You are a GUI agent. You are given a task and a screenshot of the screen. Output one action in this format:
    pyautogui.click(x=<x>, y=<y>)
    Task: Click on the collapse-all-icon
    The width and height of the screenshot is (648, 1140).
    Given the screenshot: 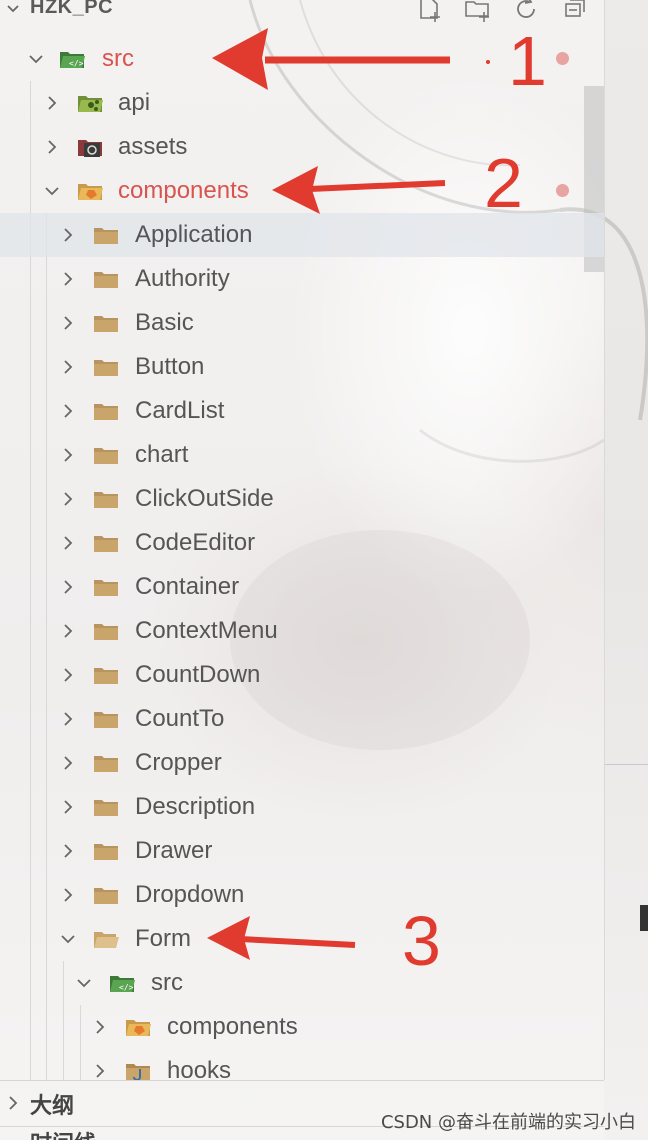 What is the action you would take?
    pyautogui.click(x=576, y=12)
    